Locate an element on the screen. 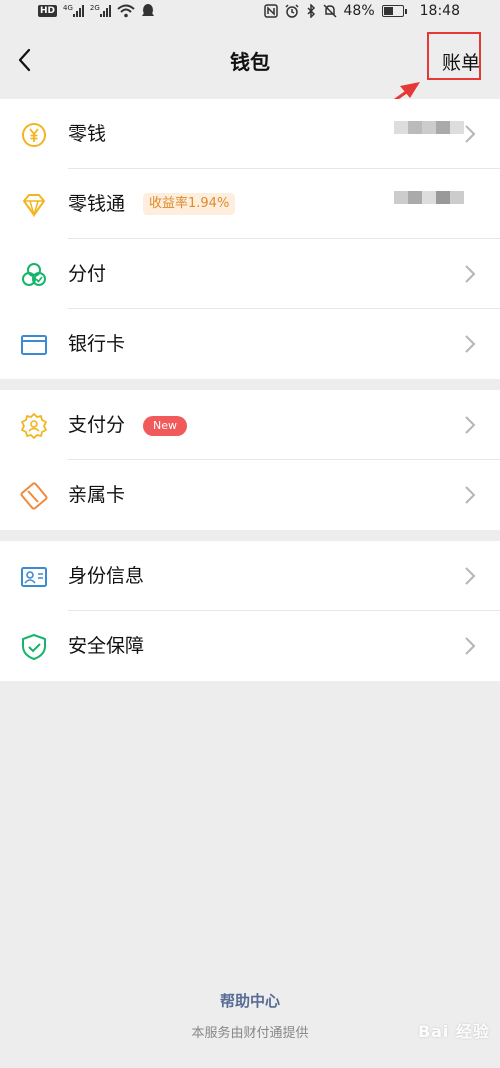 The image size is (500, 1068). battery-percent: 48% is located at coordinates (359, 11).